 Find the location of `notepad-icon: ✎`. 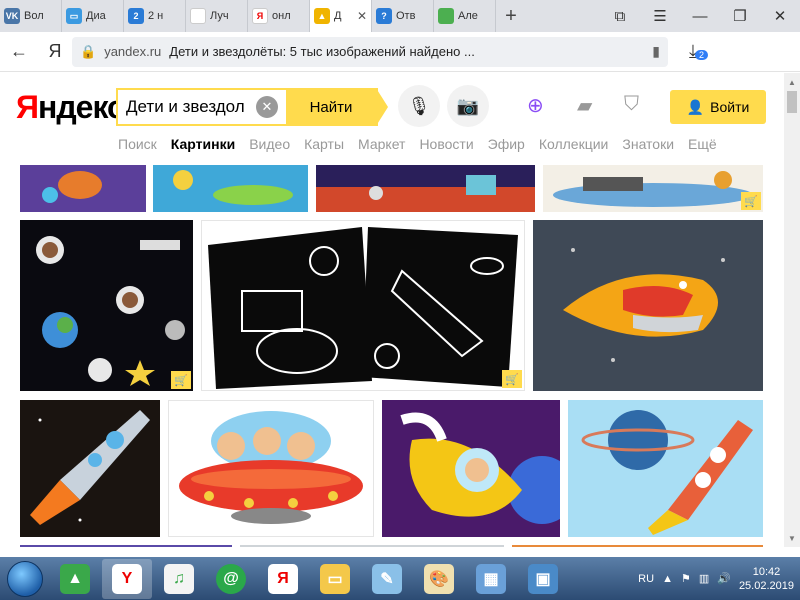

notepad-icon: ✎ is located at coordinates (387, 578).